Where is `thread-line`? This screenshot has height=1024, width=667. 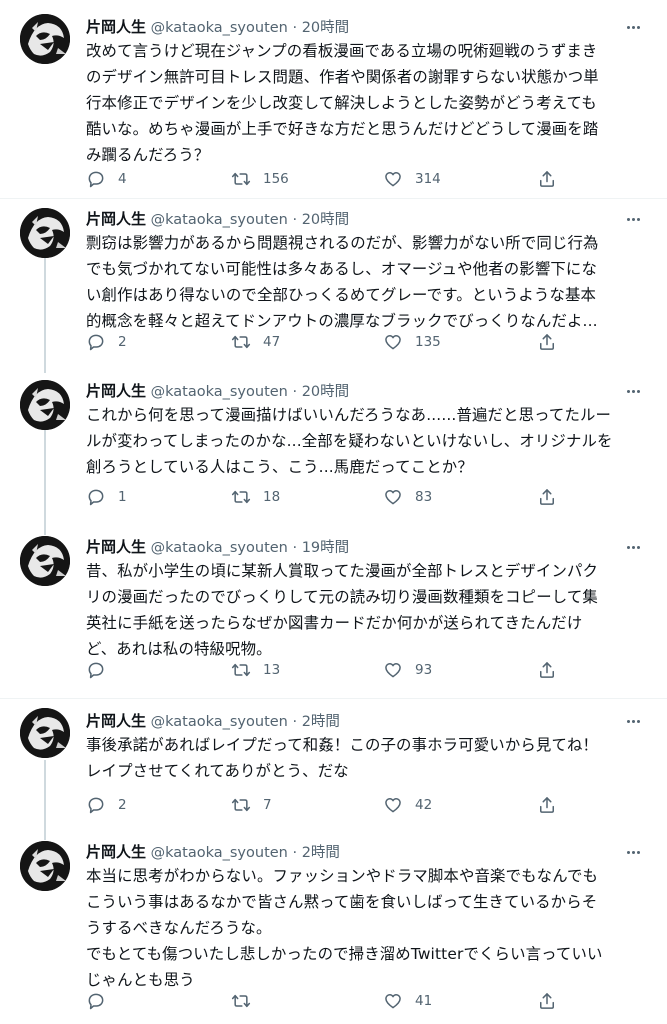
thread-line is located at coordinates (45, 800).